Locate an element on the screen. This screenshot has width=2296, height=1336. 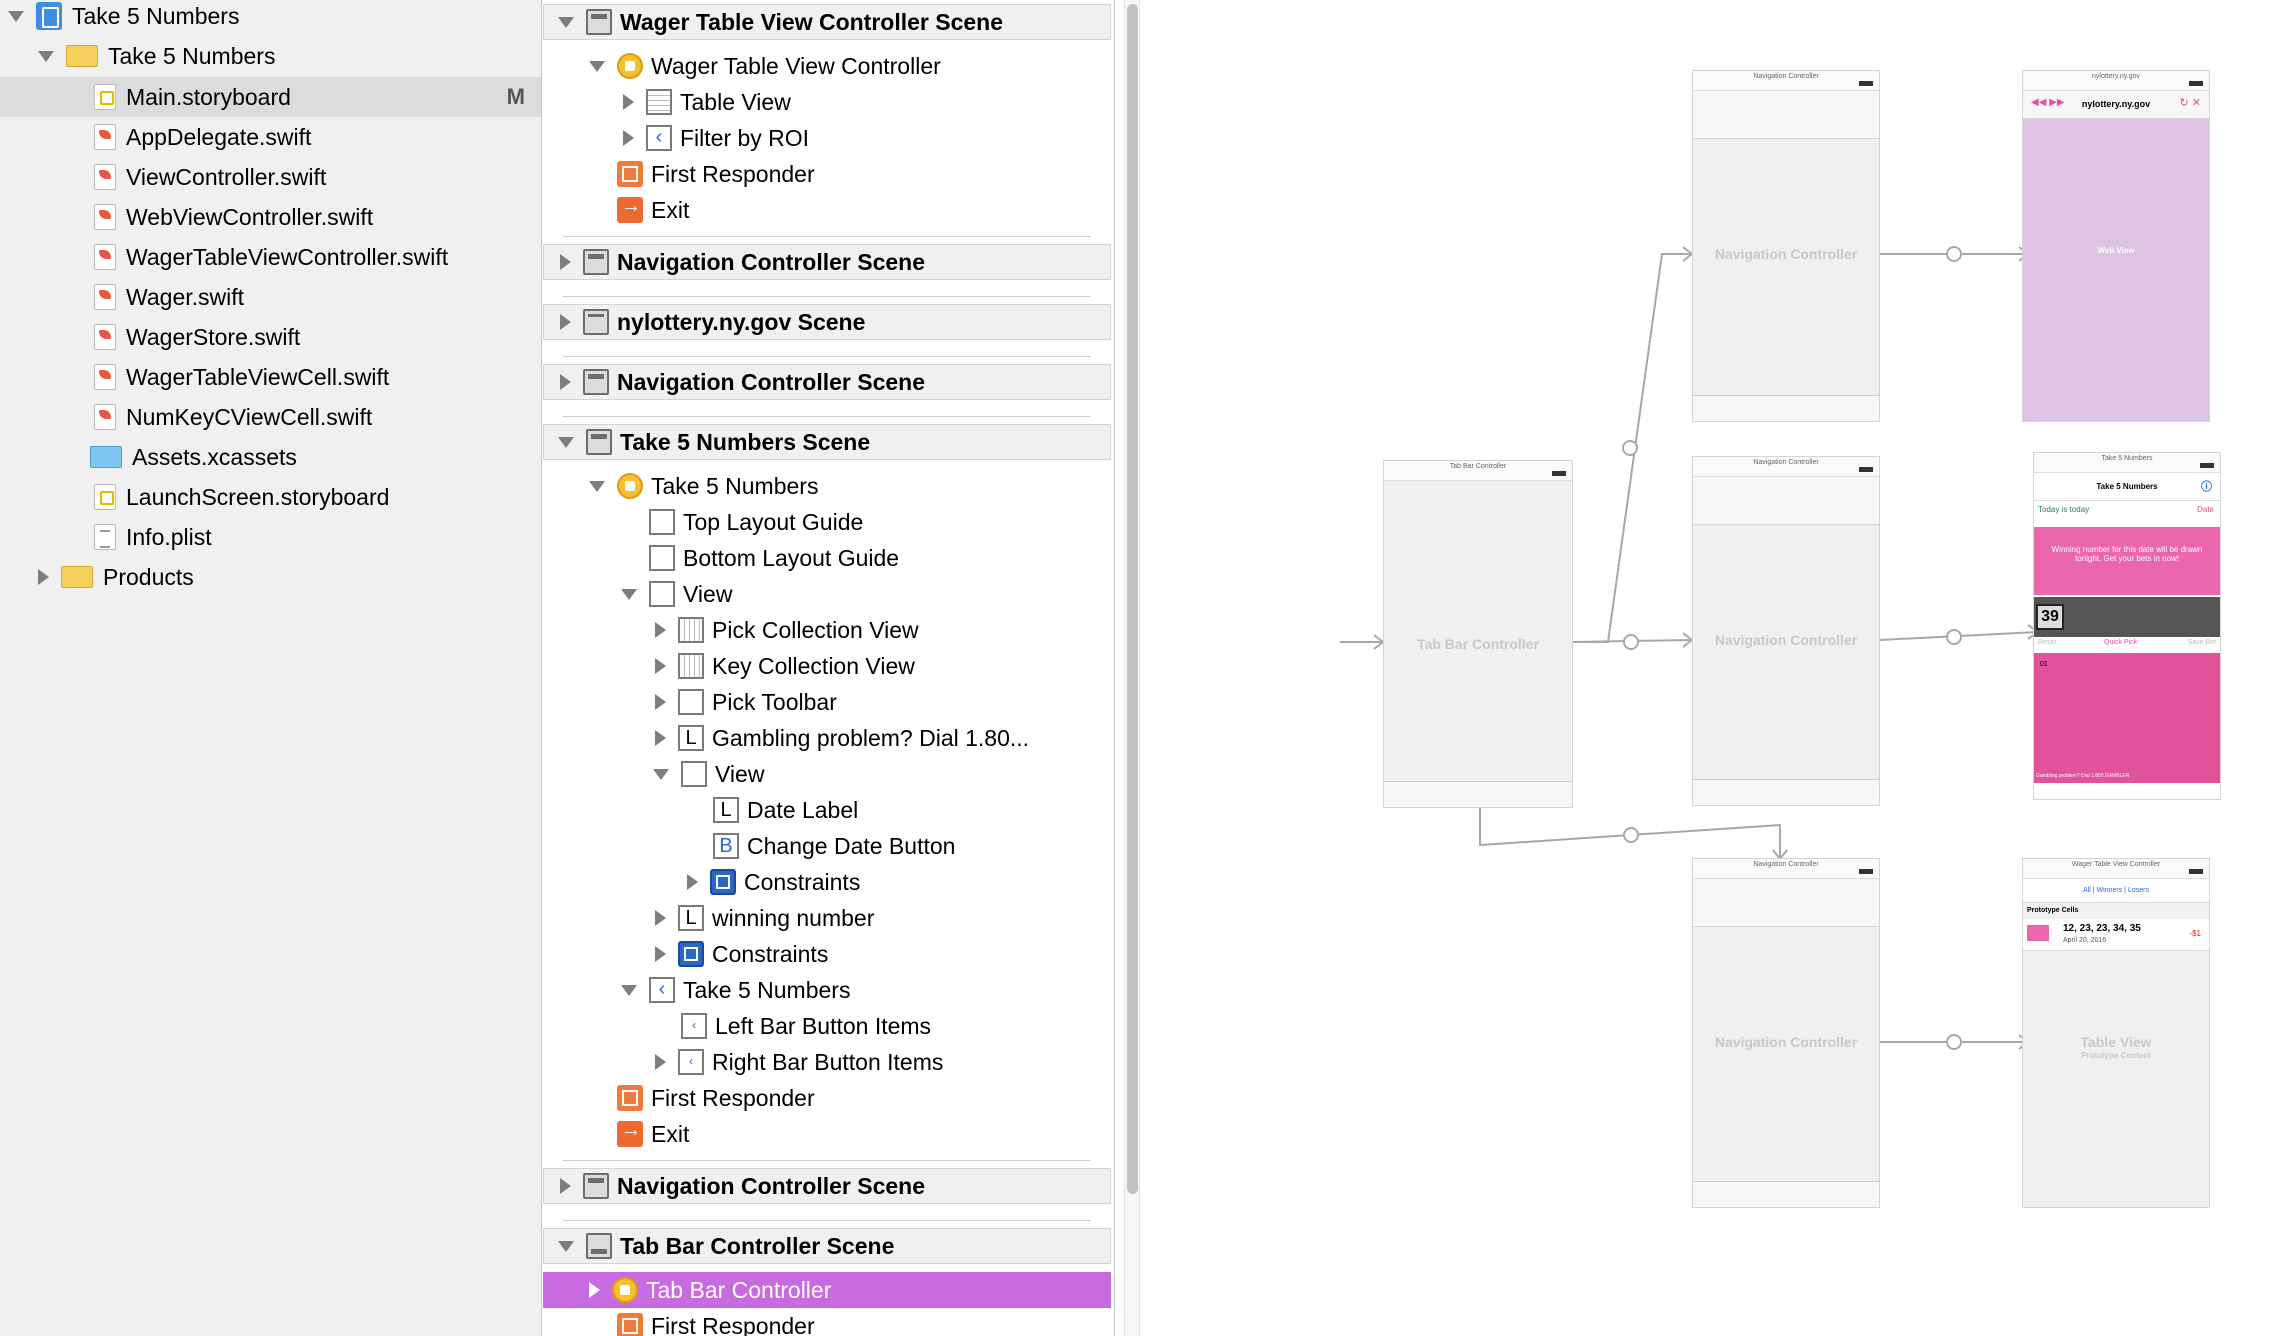
key-collection-view: 01 Gambling problem? Dial 1.800.GAMBLER is located at coordinates (2127, 718).